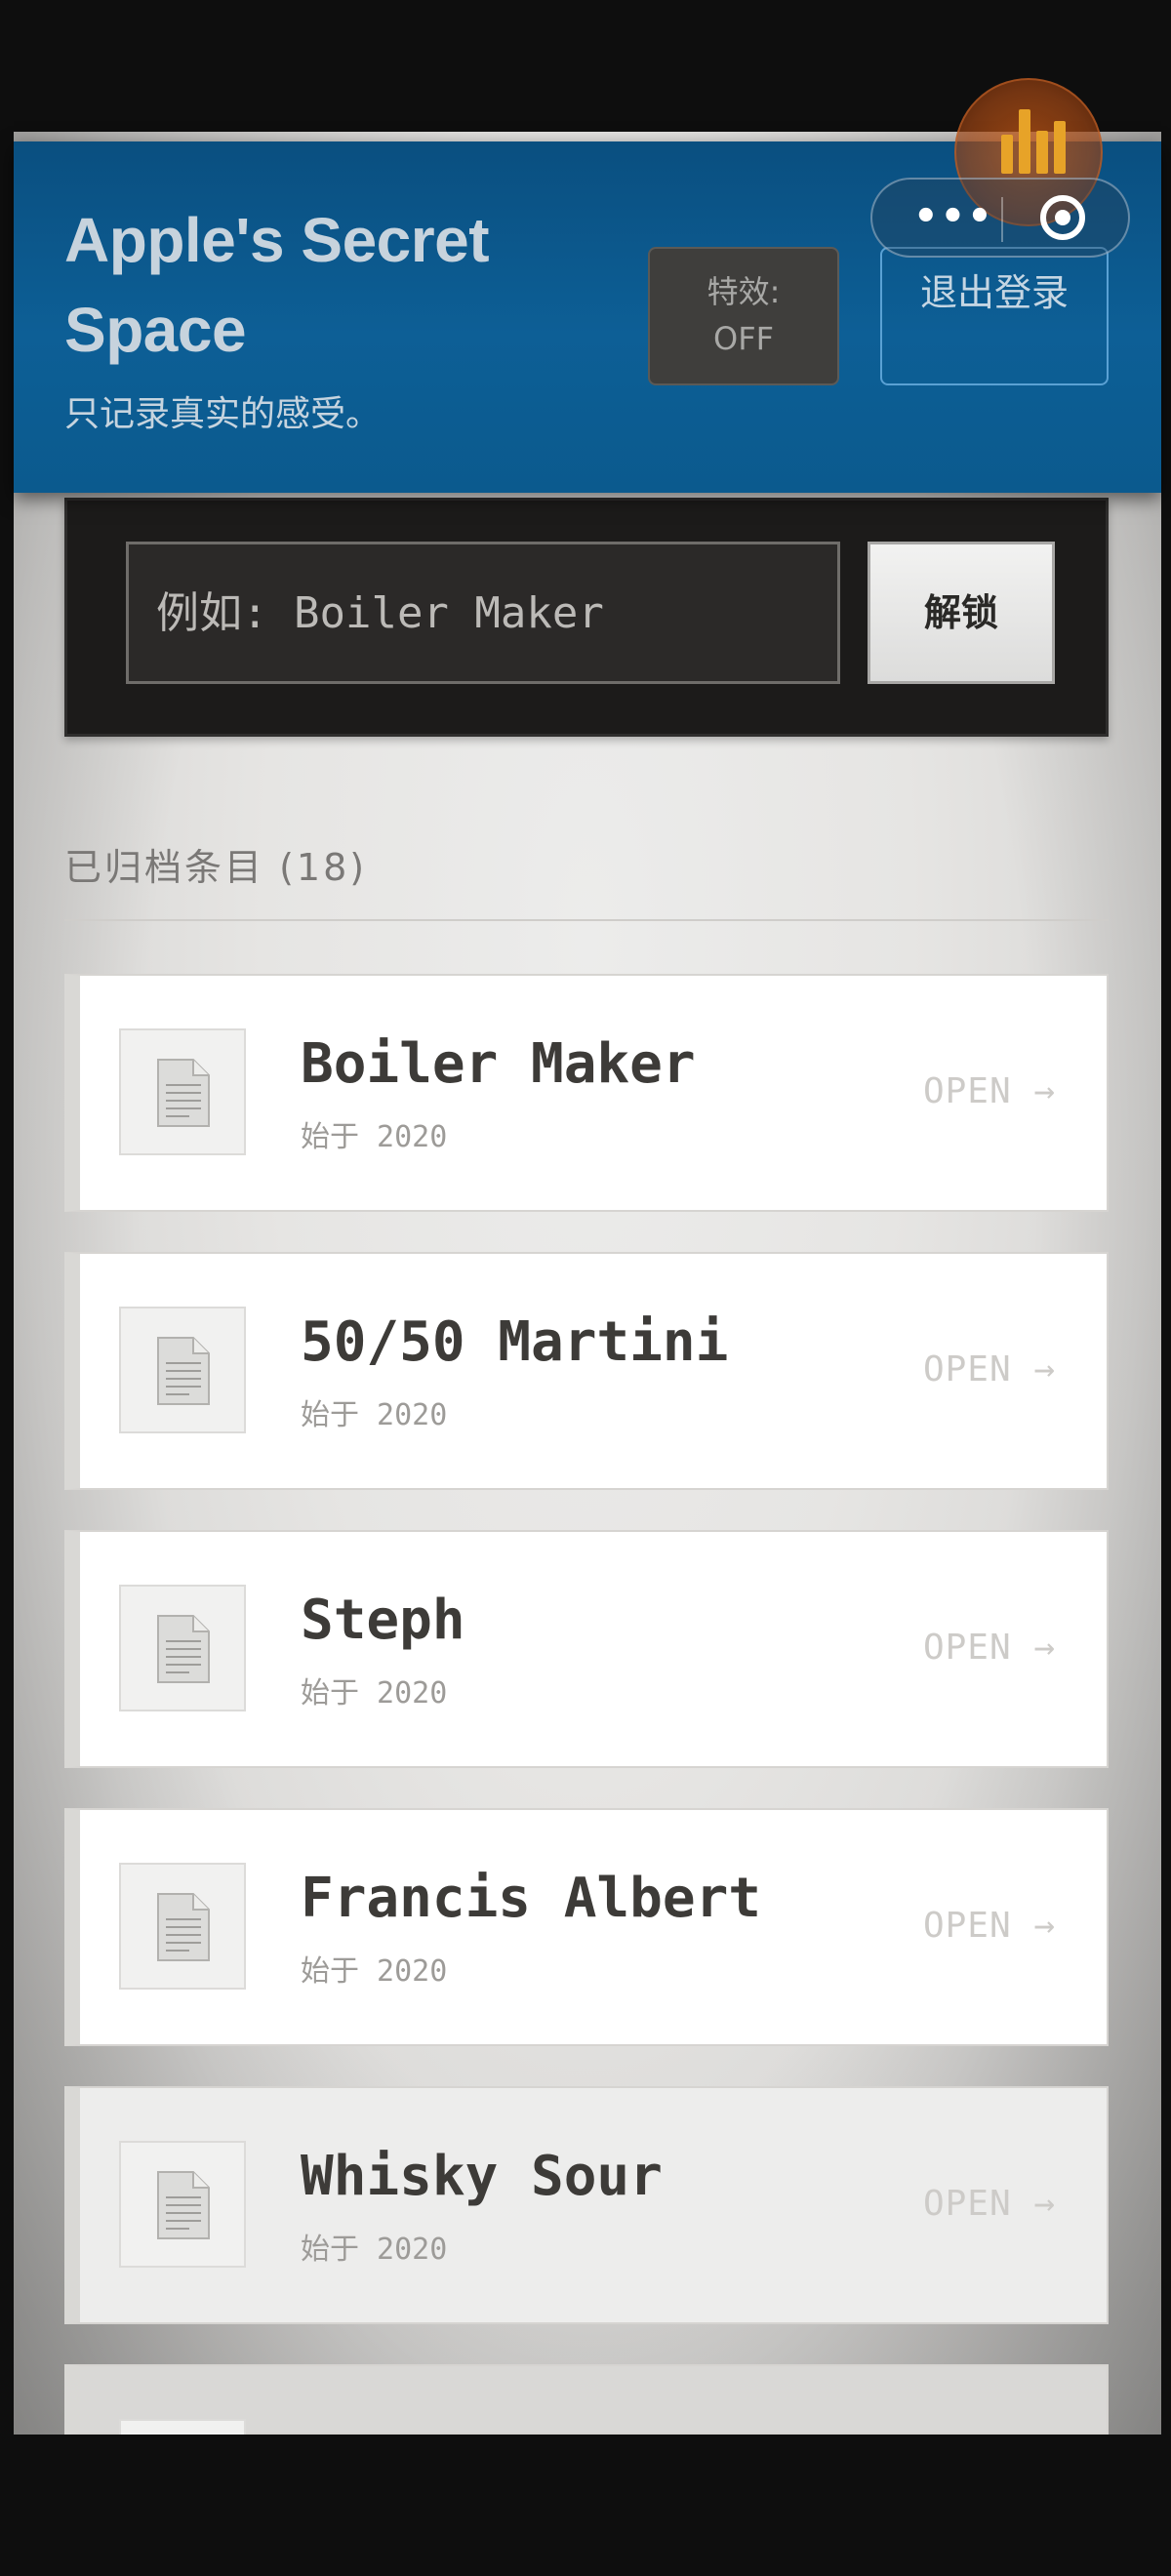 This screenshot has height=2576, width=1171. I want to click on entry-card: 50/50 Martini 始于 2020 OPEN →, so click(586, 1371).